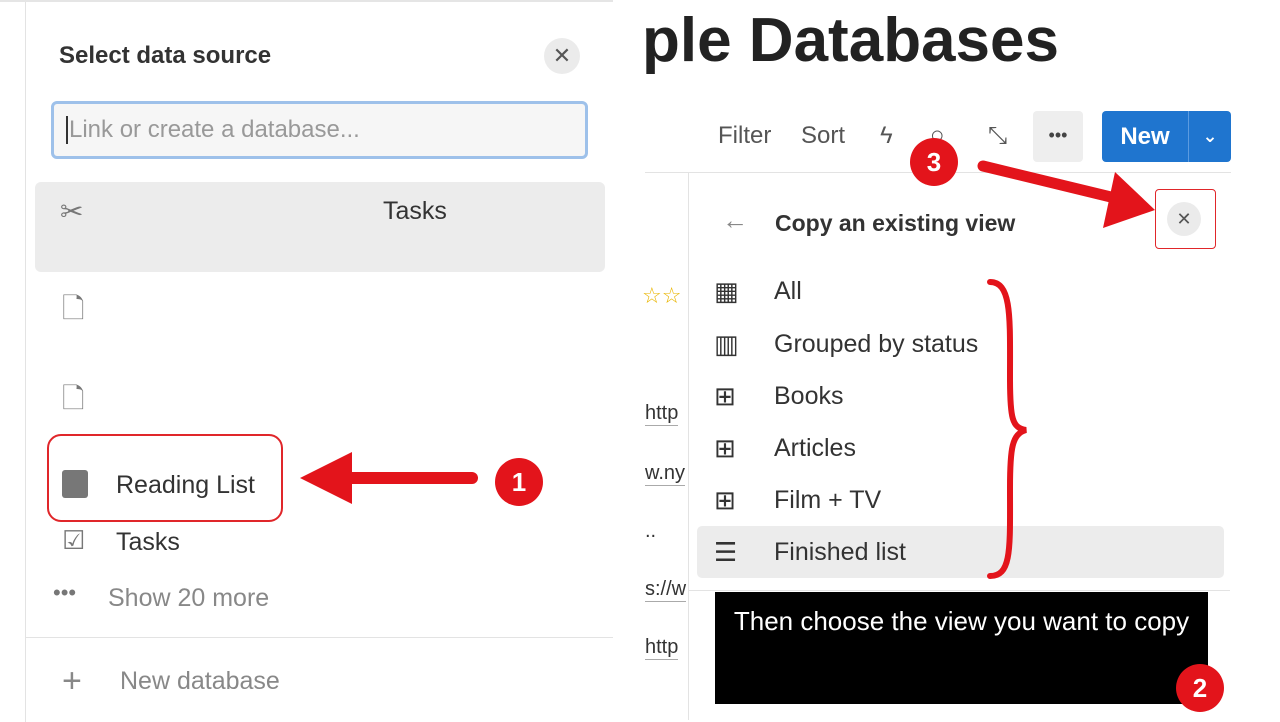 The height and width of the screenshot is (722, 1280). What do you see at coordinates (415, 211) in the screenshot?
I see `list-item-label: Tasks` at bounding box center [415, 211].